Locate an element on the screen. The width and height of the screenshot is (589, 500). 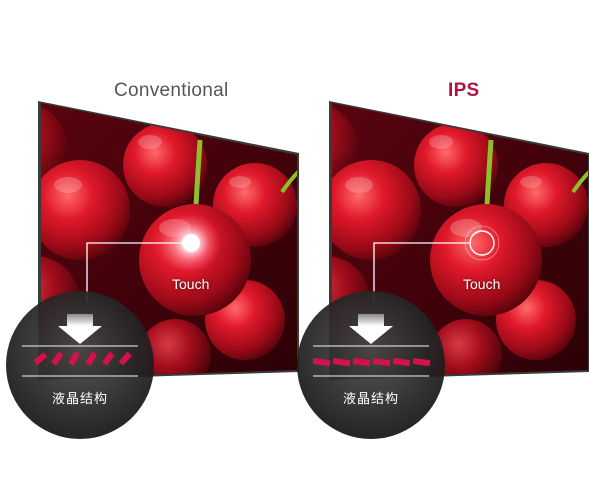
touch-label-conventional: Touch is located at coordinates (191, 284).